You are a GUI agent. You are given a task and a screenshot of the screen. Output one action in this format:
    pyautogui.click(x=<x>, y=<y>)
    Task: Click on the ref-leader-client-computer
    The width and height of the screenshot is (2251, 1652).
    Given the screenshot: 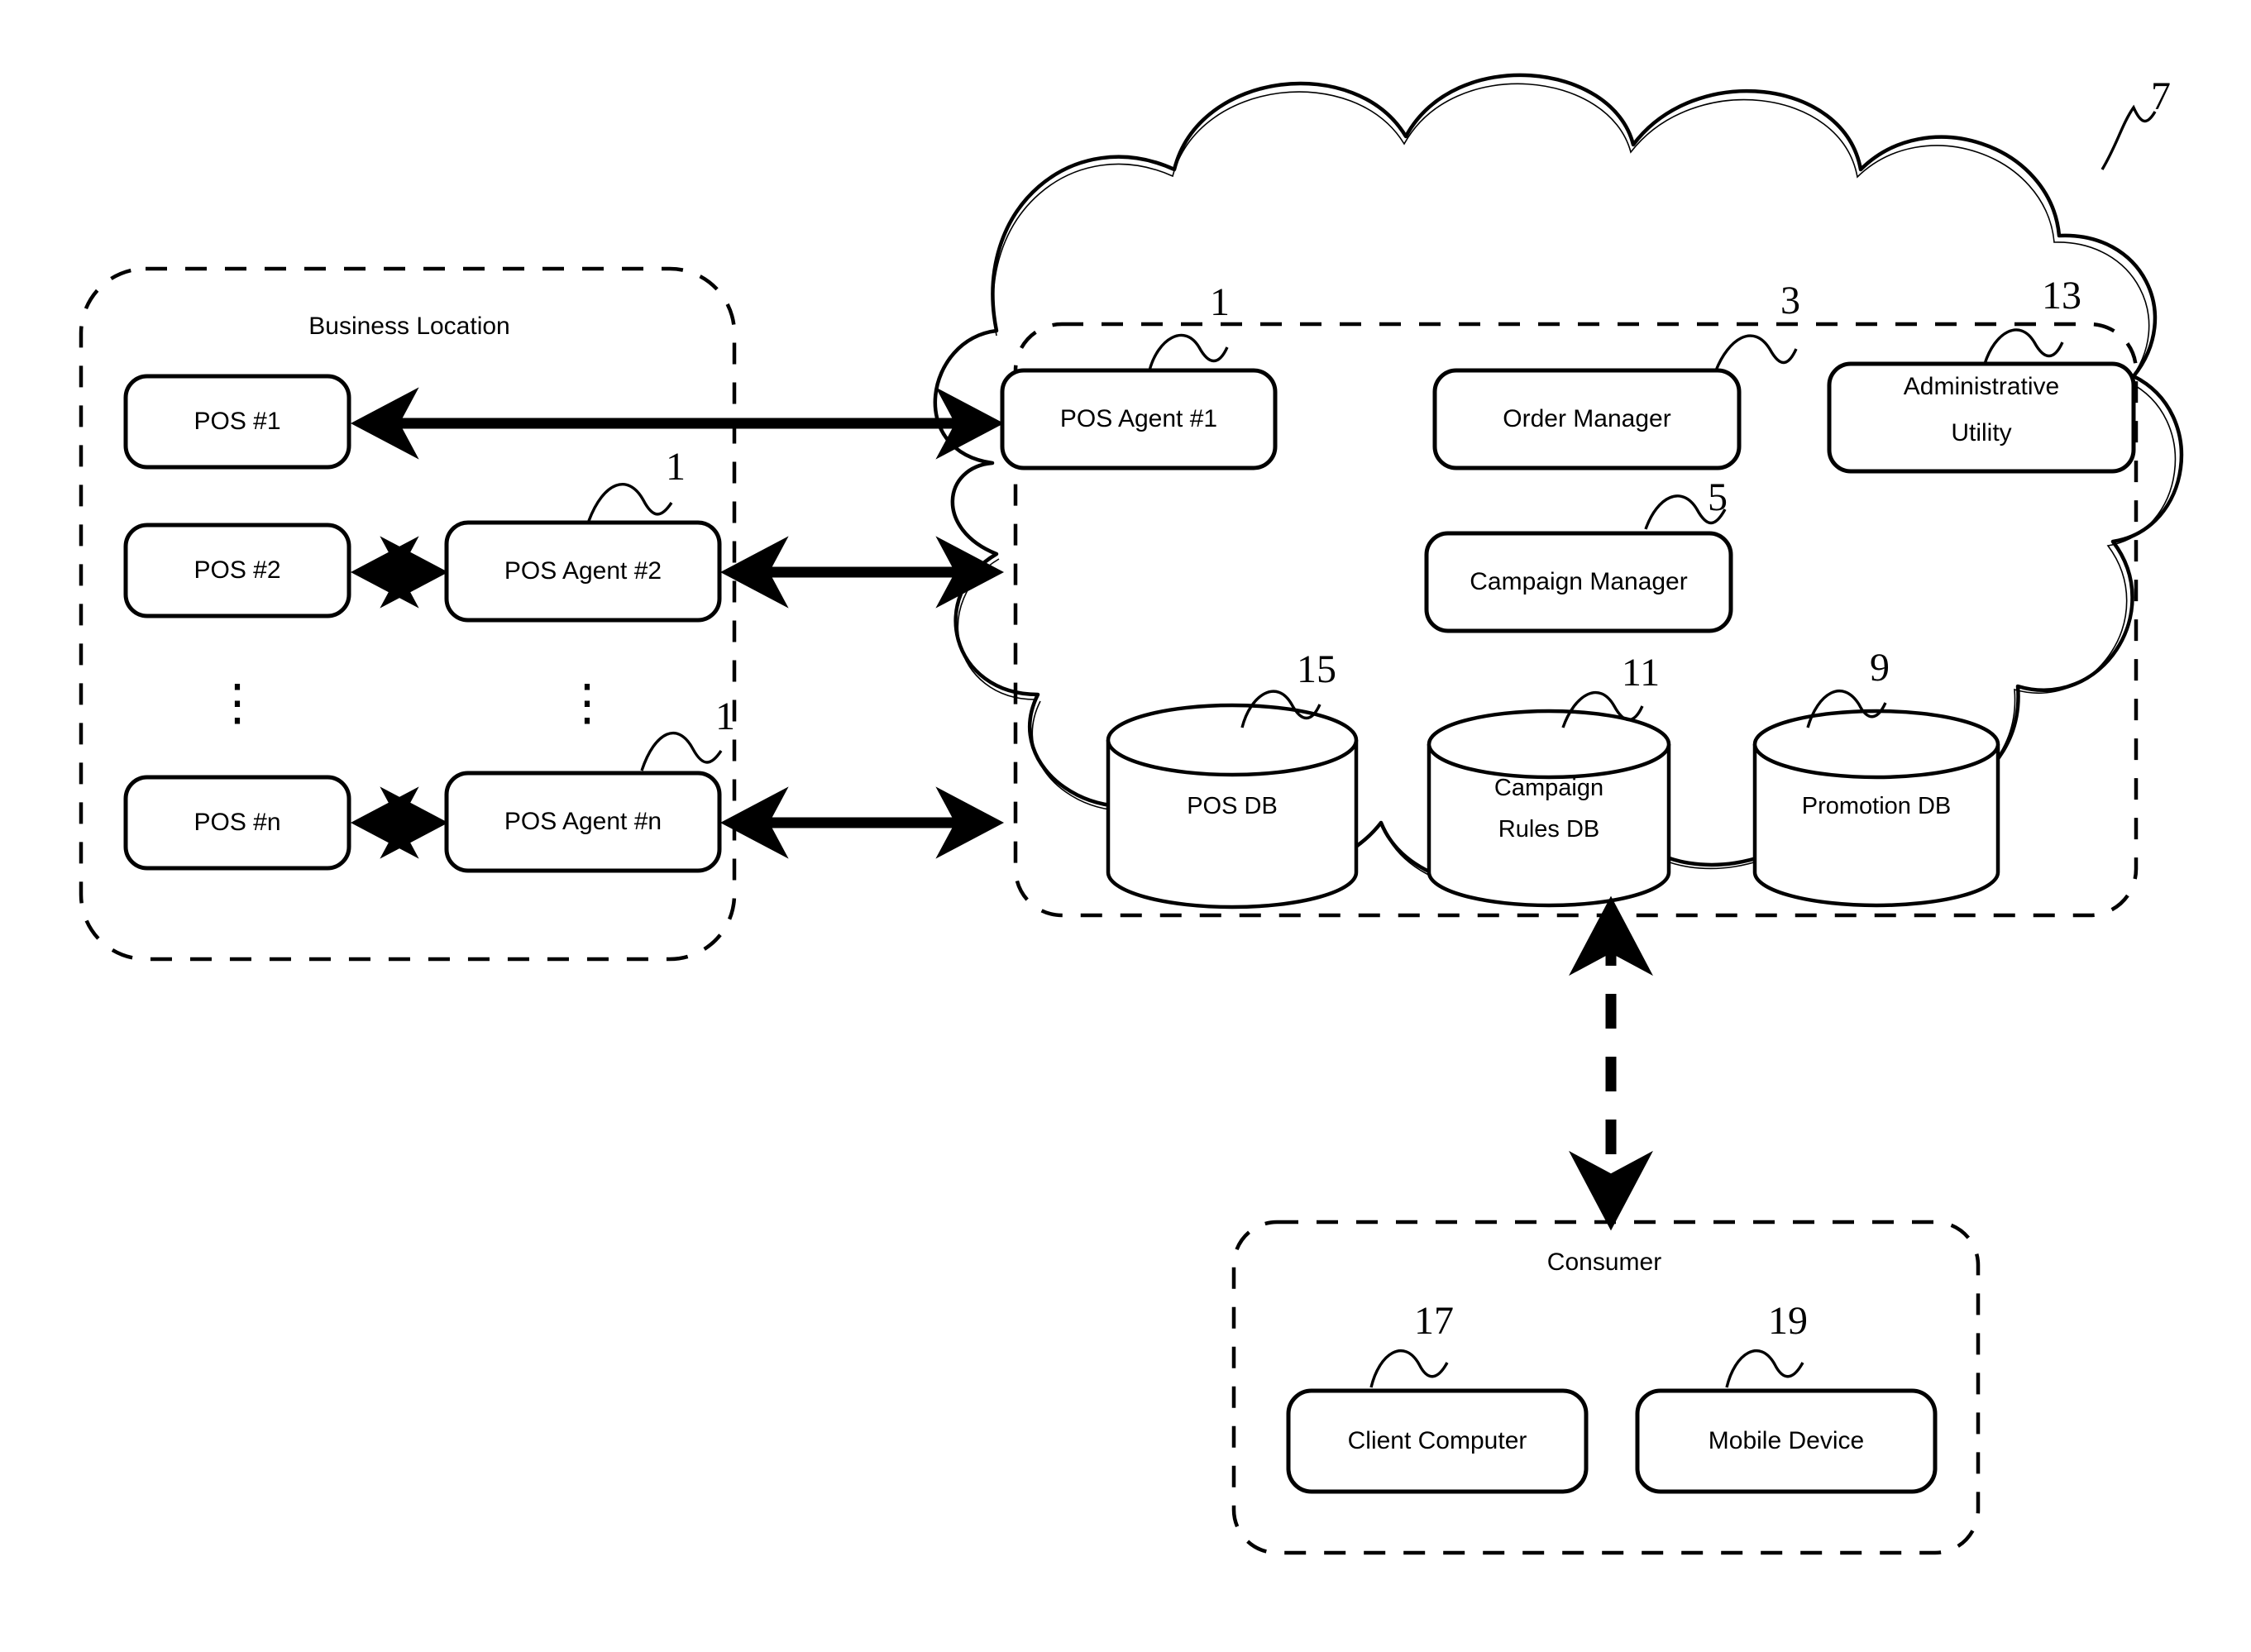 What is the action you would take?
    pyautogui.click(x=1409, y=1369)
    